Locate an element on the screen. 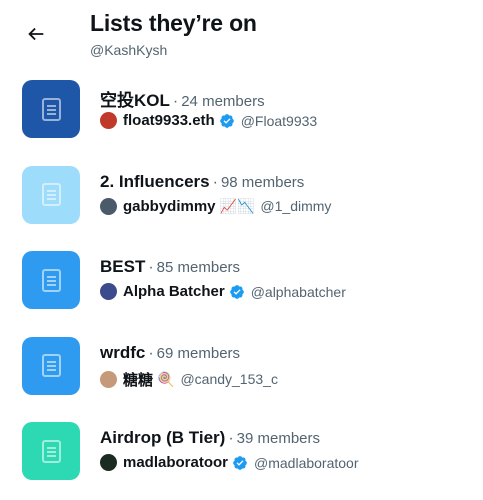  list-owner: gabbydimmy 📈📉 @1_dimmy is located at coordinates (216, 206).